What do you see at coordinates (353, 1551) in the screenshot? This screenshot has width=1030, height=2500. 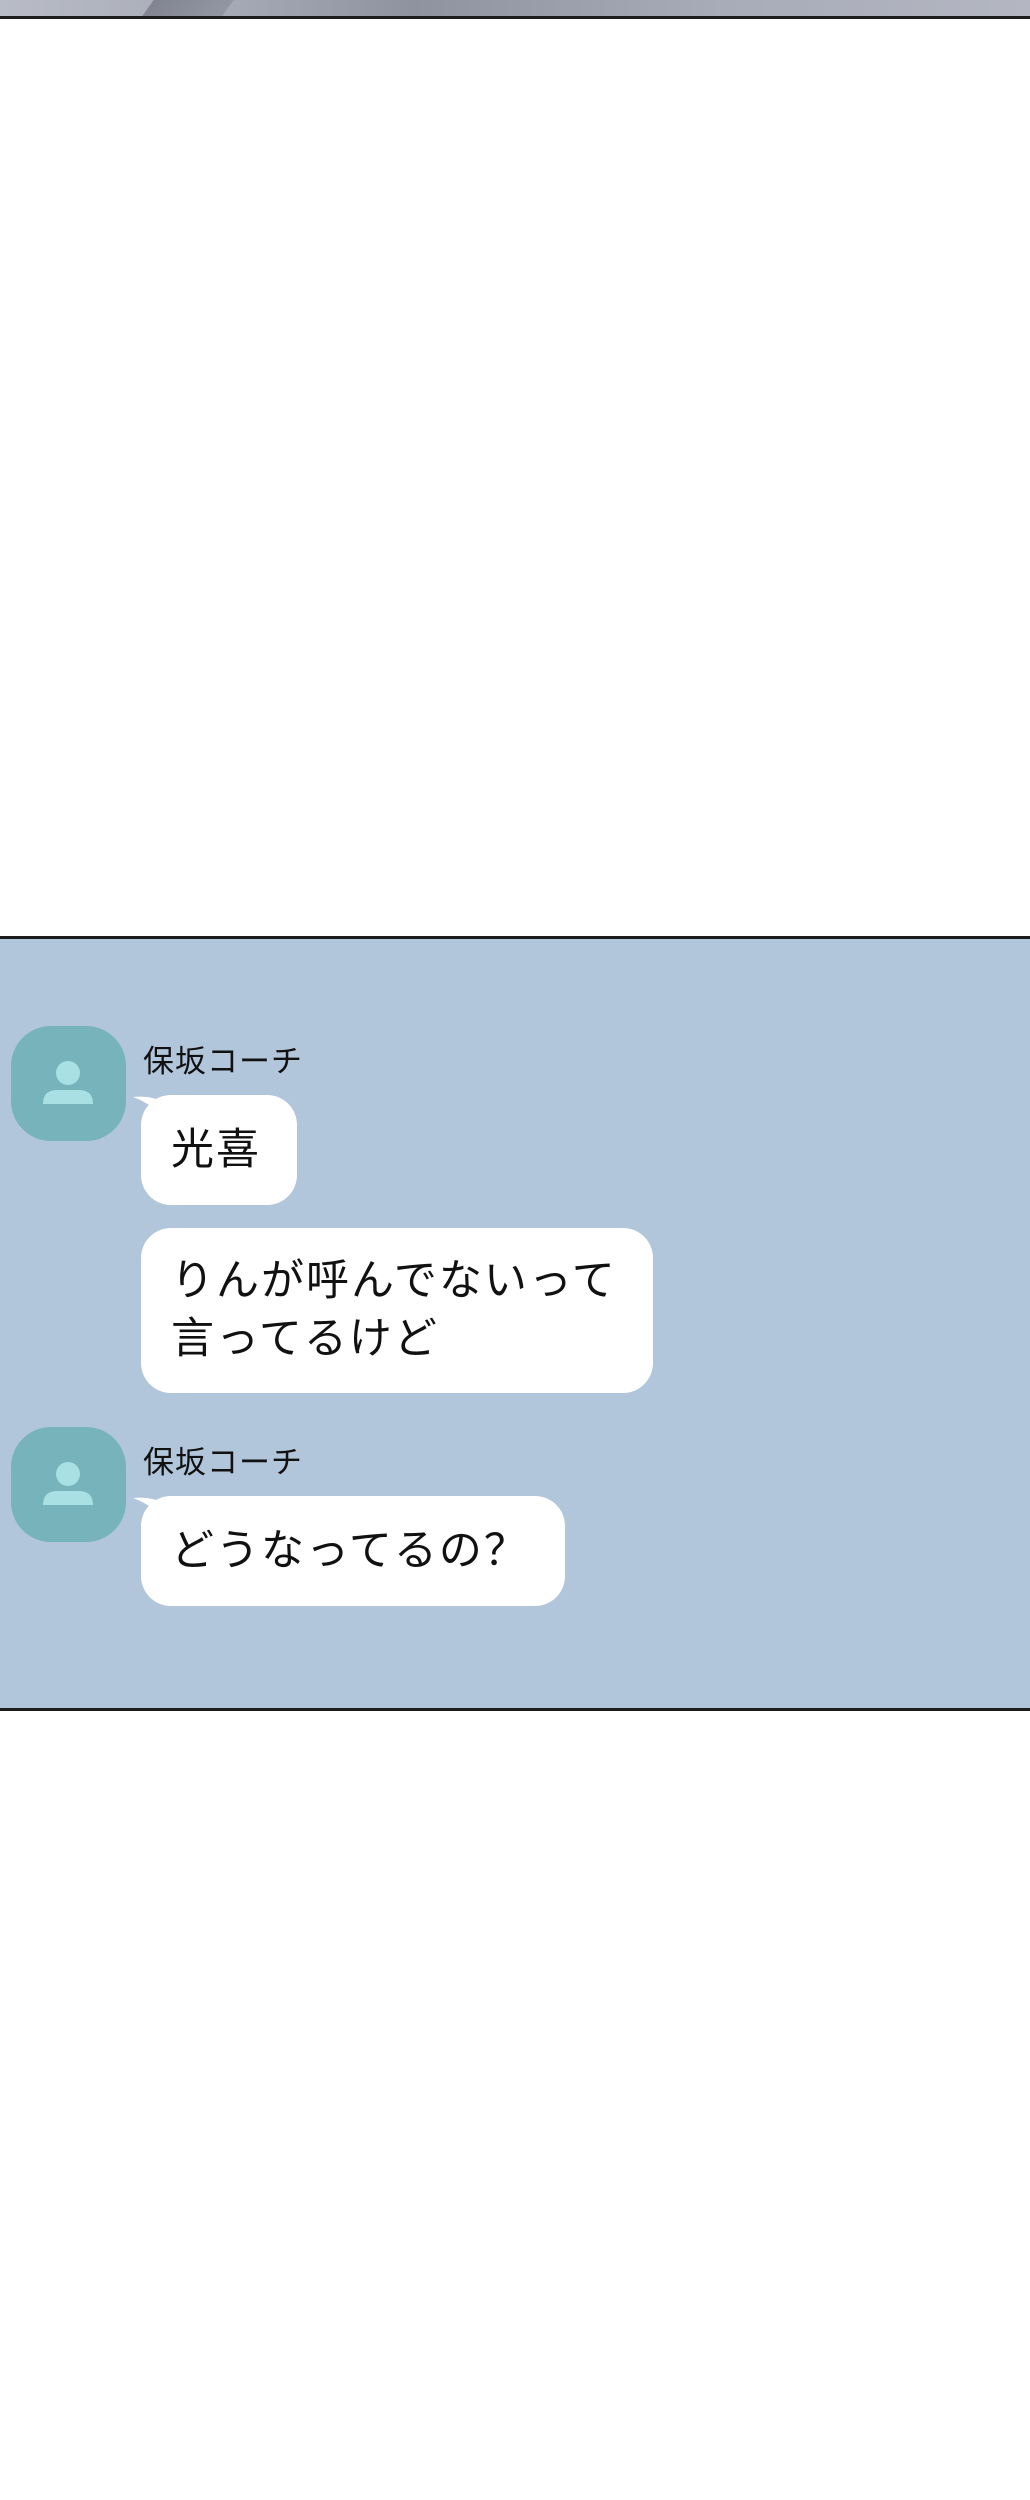 I see `message-bubble: どうなってるの？` at bounding box center [353, 1551].